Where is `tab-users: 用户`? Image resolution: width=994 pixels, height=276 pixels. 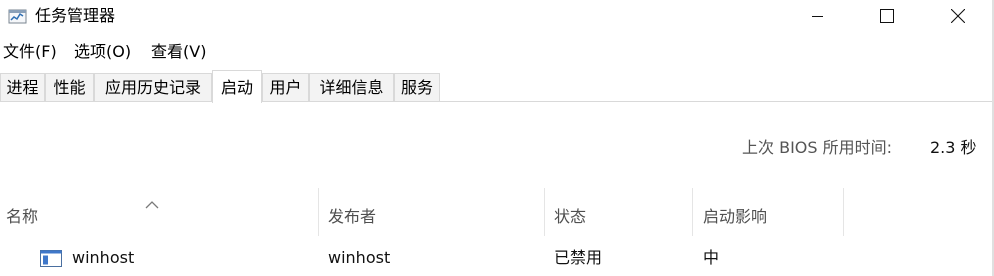 tab-users: 用户 is located at coordinates (285, 87).